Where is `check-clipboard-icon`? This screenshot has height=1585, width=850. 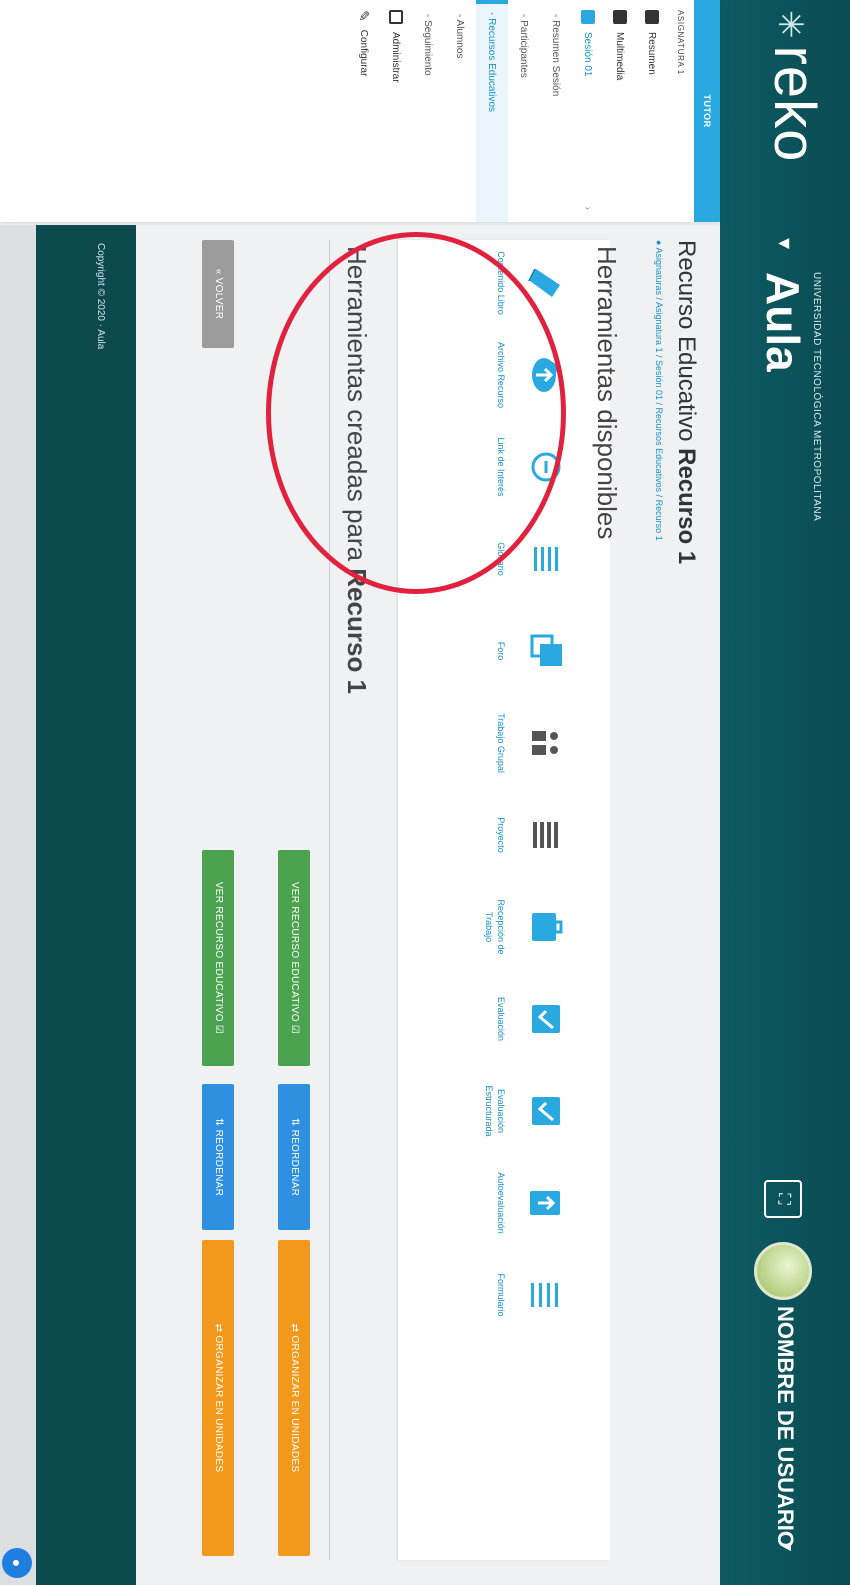
check-clipboard-icon is located at coordinates (546, 1019).